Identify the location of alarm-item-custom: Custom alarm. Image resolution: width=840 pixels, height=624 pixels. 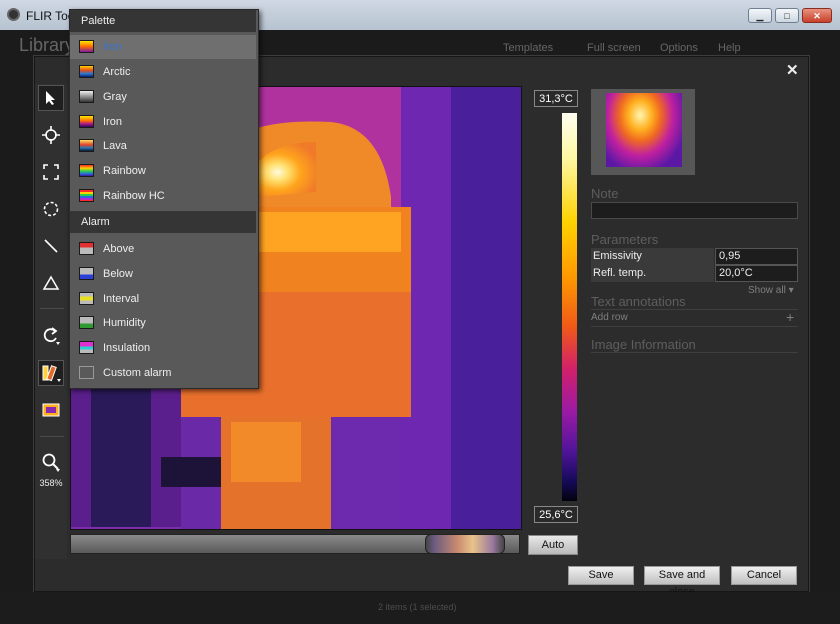
(163, 373).